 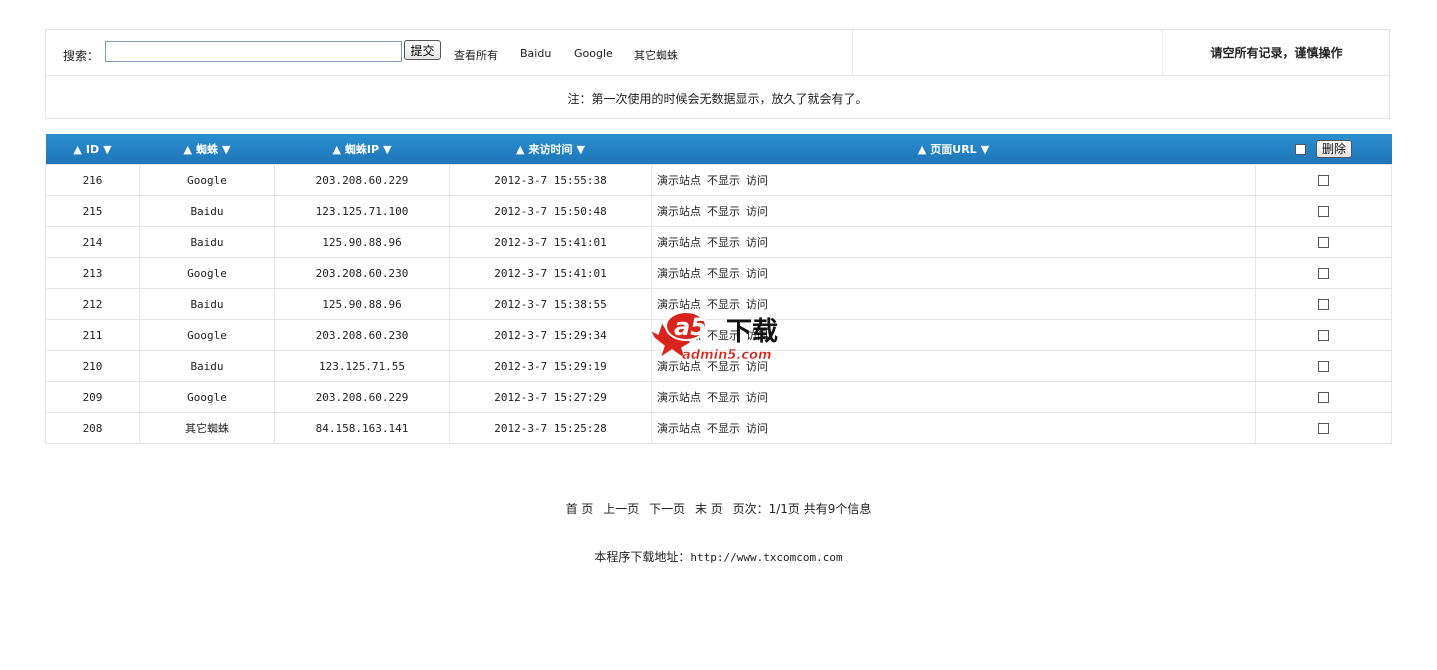 I want to click on filter-baidu-link: Baidu, so click(x=535, y=53).